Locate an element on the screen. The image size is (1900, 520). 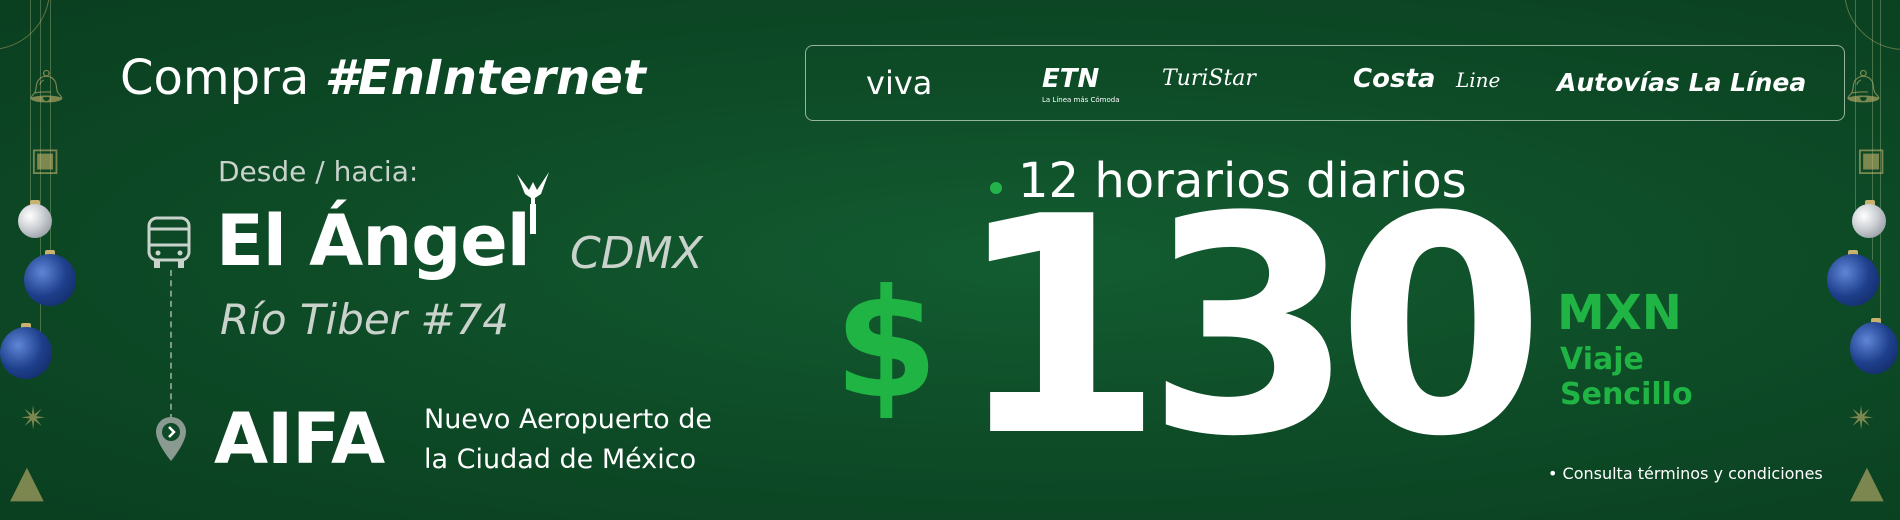
route-line is located at coordinates (171, 345).